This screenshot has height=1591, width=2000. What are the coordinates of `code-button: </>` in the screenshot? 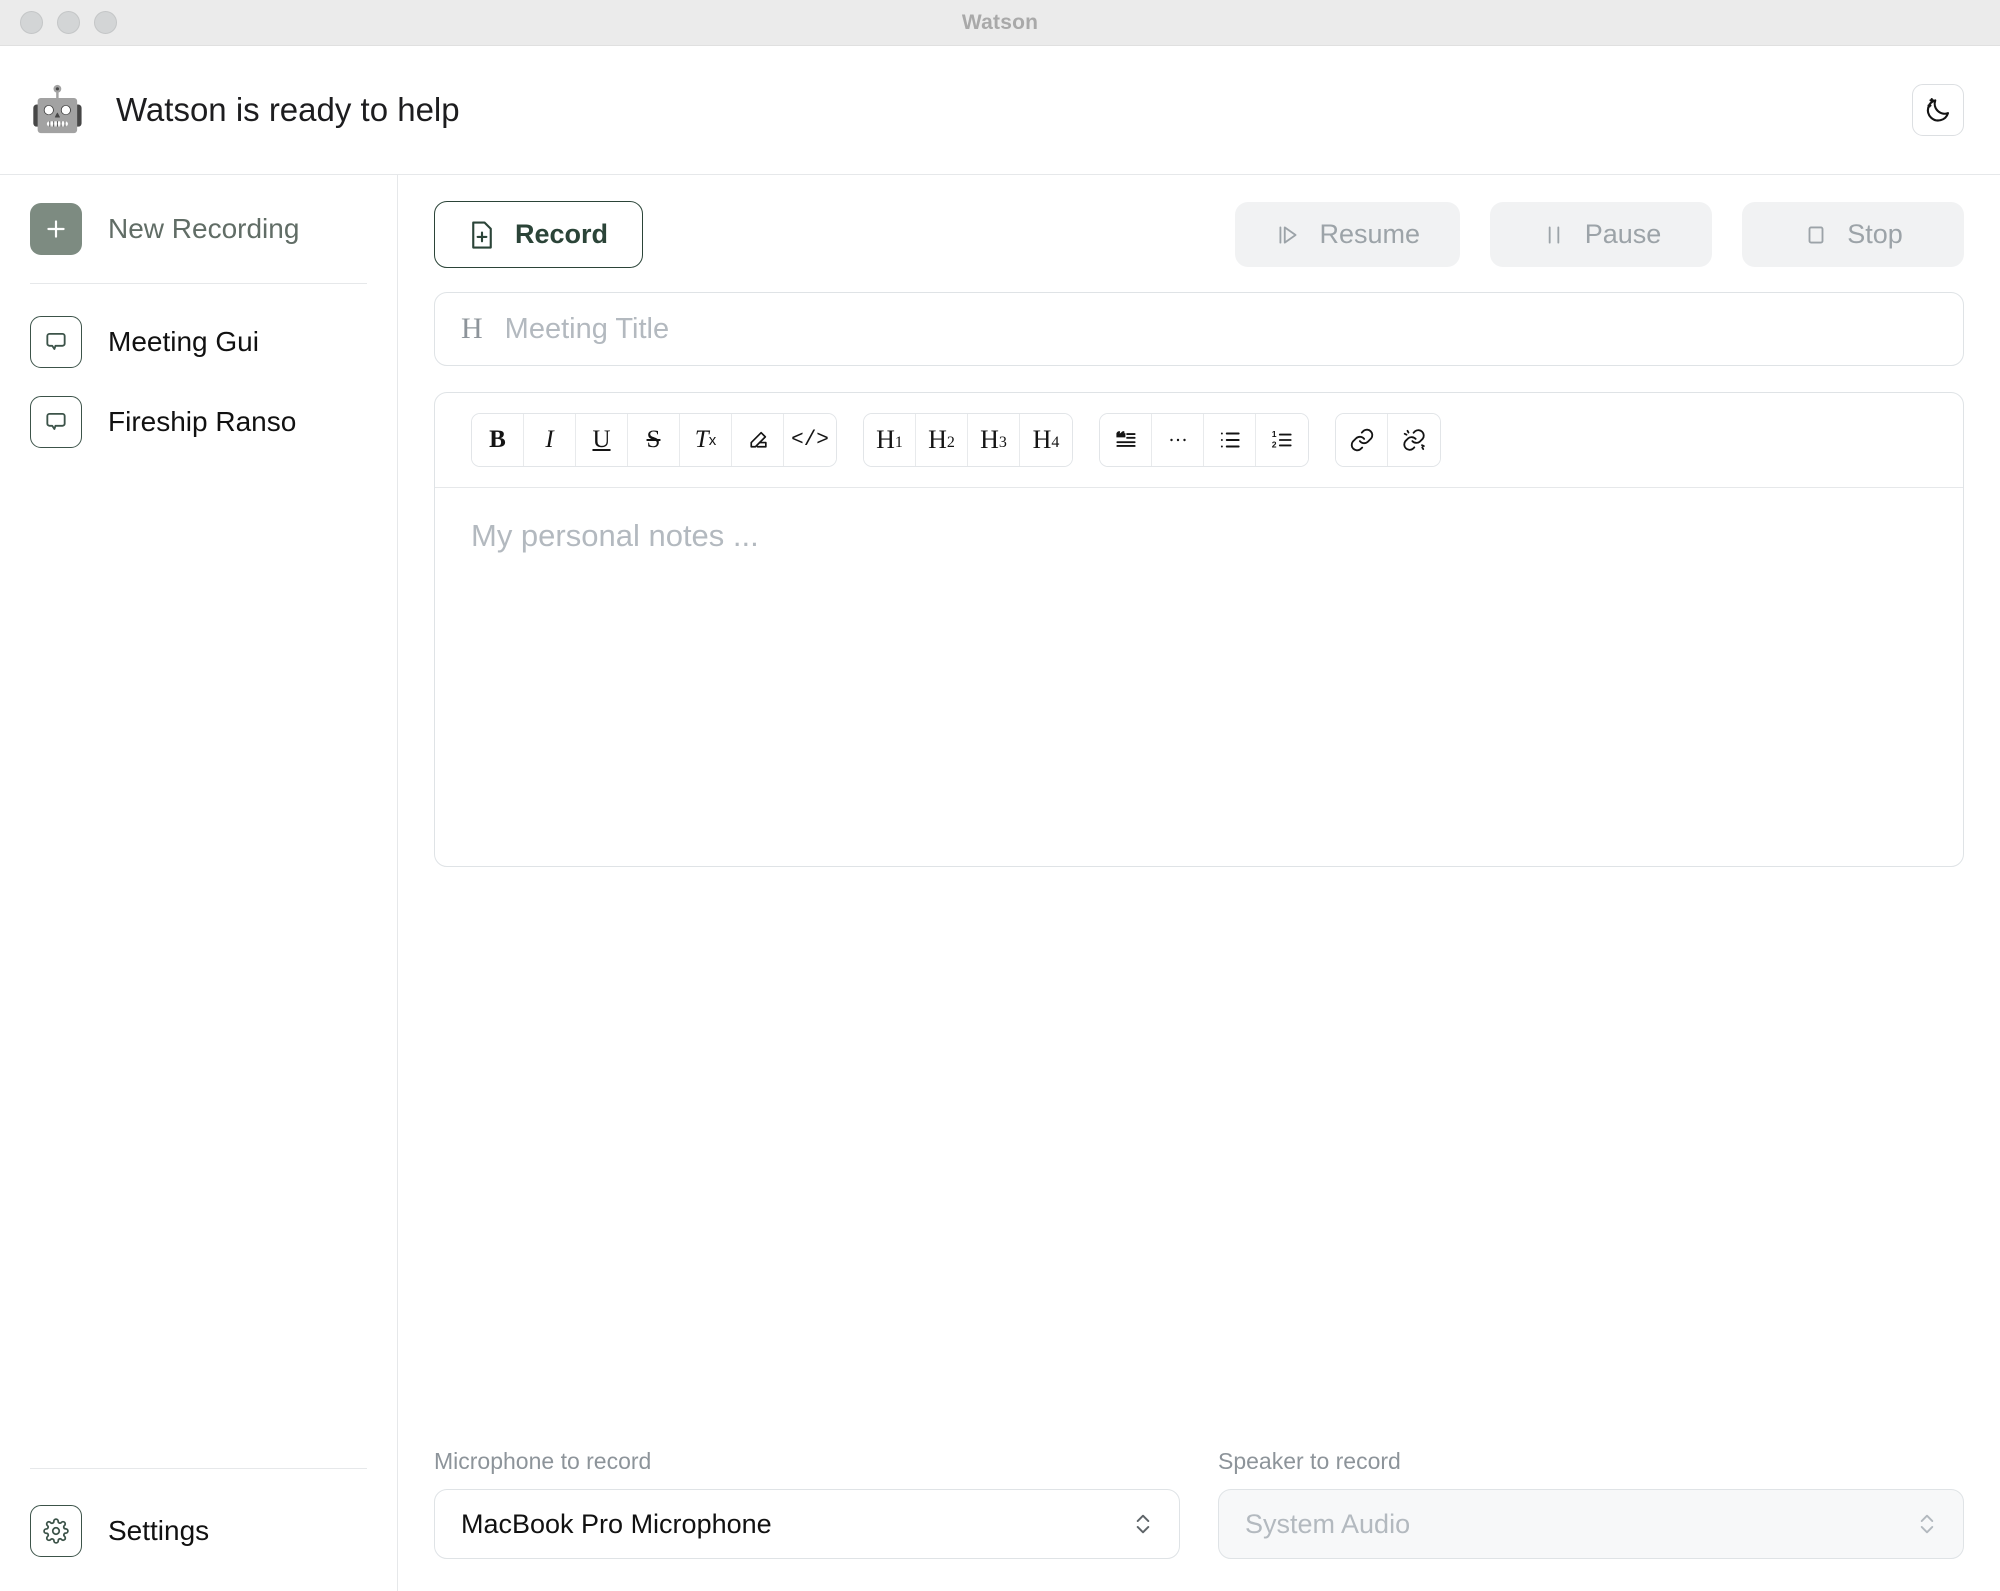 It's located at (810, 440).